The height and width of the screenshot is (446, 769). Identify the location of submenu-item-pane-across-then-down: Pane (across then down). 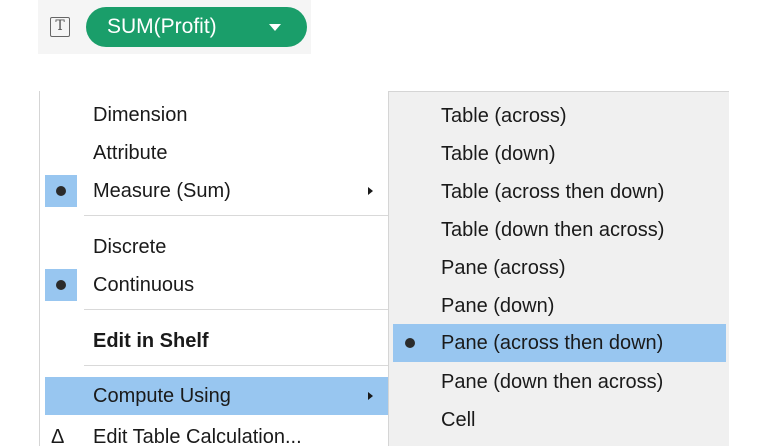
(559, 343).